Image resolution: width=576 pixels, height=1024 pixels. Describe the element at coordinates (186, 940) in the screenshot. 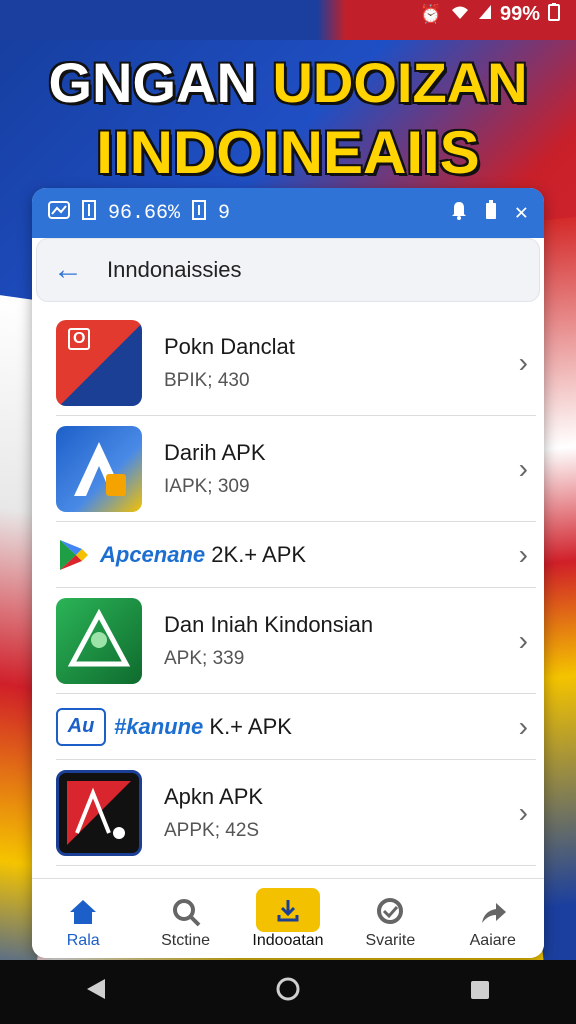

I see `nav-label: Stctine` at that location.